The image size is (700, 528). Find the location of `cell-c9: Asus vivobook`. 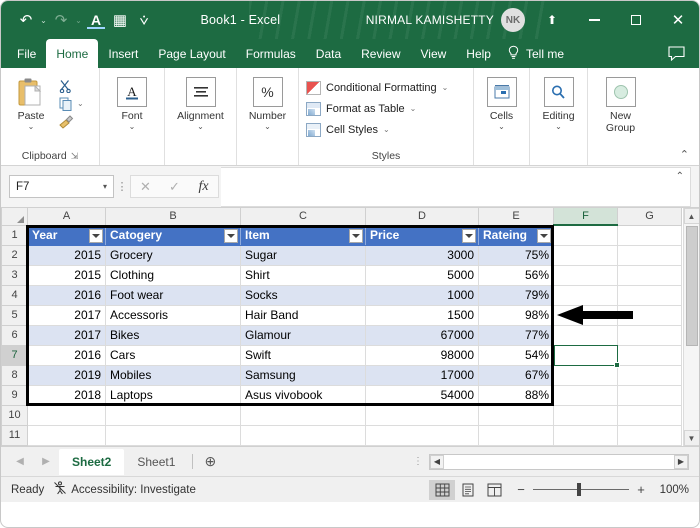

cell-c9: Asus vivobook is located at coordinates (303, 395).